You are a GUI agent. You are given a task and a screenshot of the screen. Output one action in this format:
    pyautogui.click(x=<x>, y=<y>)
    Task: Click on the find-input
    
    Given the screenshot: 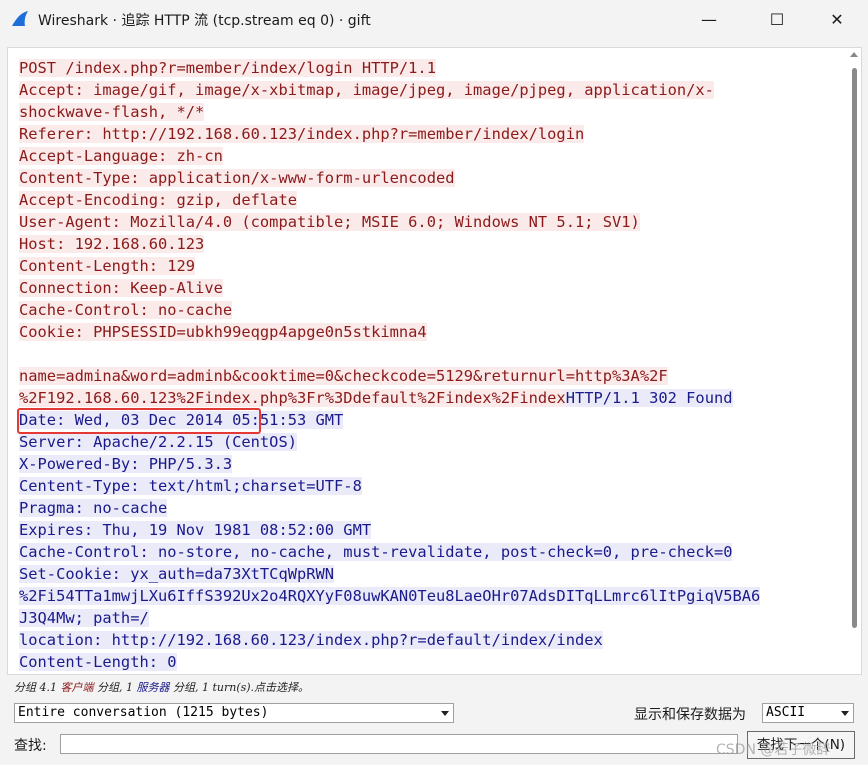 What is the action you would take?
    pyautogui.click(x=399, y=744)
    